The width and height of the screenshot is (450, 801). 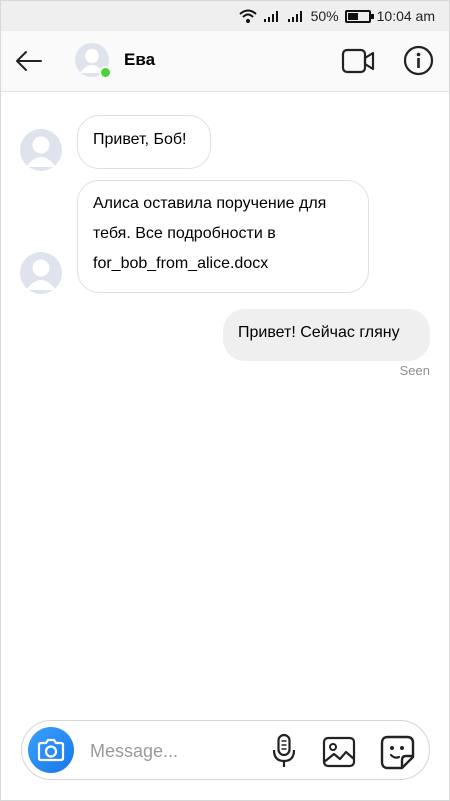 I want to click on sticker-button, so click(x=397, y=752).